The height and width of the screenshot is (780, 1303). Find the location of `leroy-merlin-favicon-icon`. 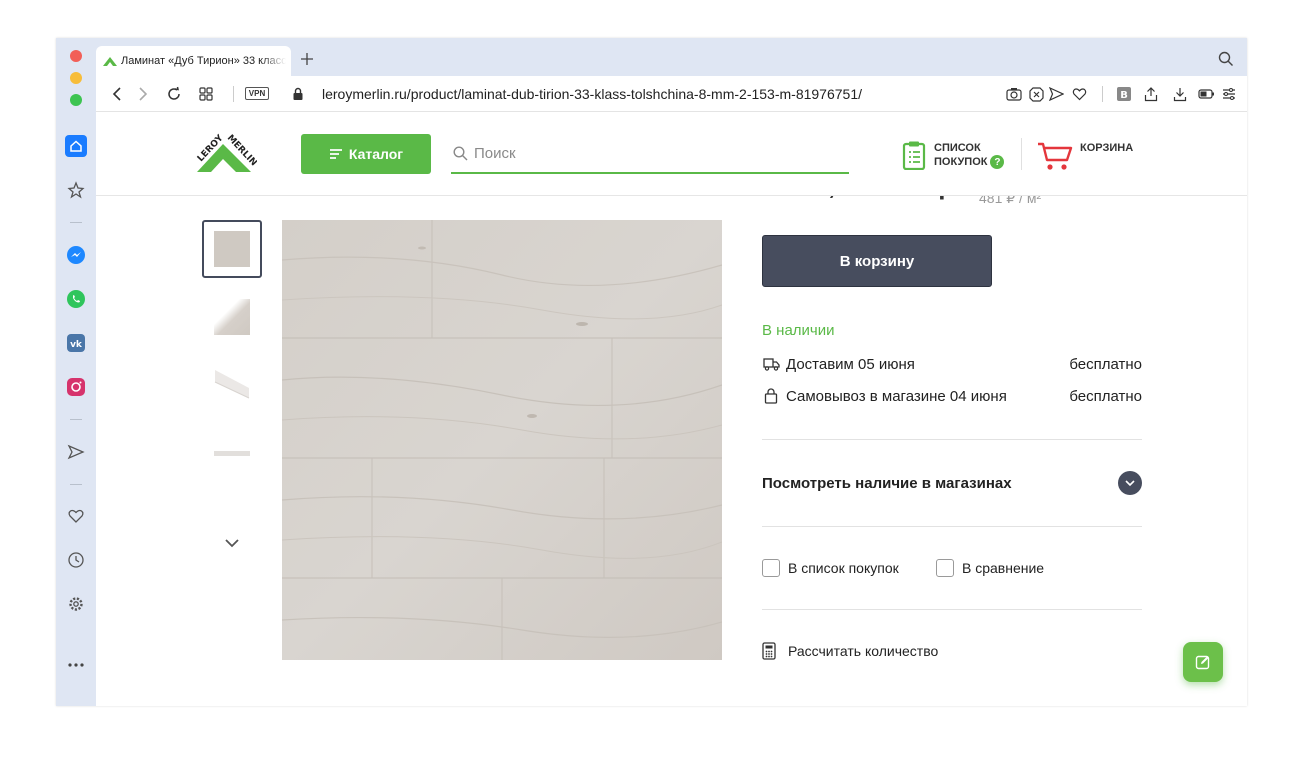

leroy-merlin-favicon-icon is located at coordinates (110, 61).